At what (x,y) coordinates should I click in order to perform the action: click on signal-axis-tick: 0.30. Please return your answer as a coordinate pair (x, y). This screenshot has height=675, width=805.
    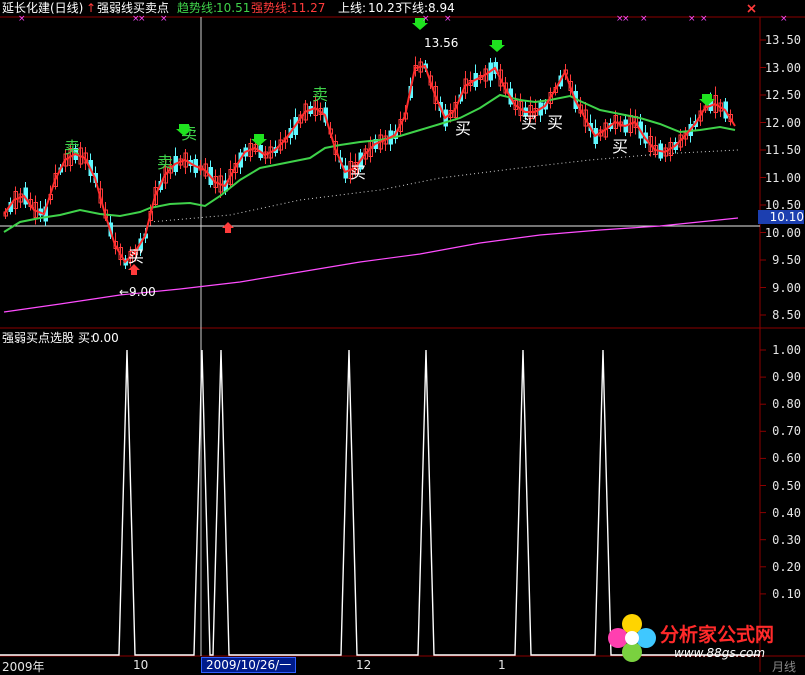
    Looking at the image, I should click on (786, 539).